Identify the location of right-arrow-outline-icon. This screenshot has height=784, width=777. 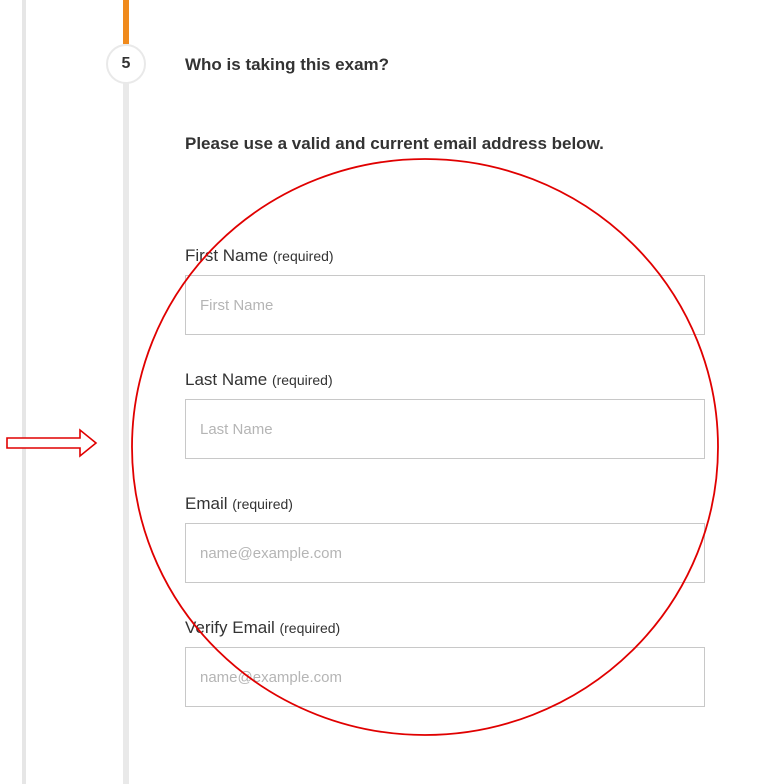
(52, 443).